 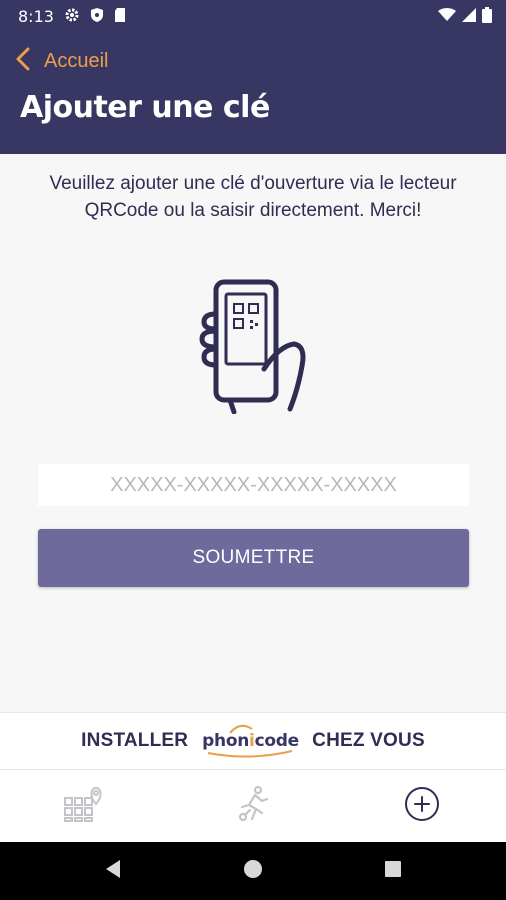 What do you see at coordinates (253, 485) in the screenshot?
I see `key-input` at bounding box center [253, 485].